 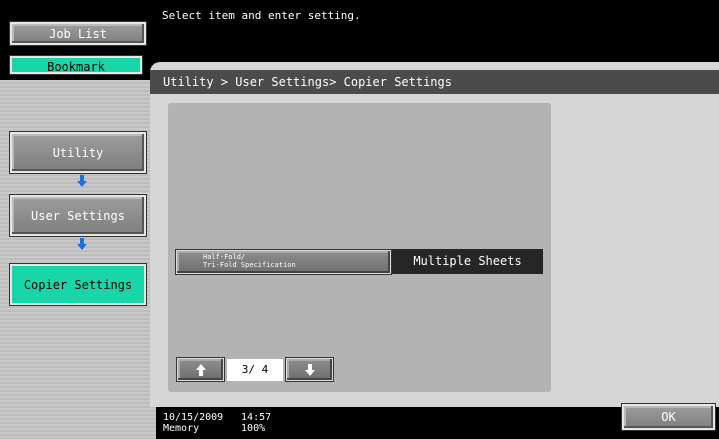 What do you see at coordinates (256, 417) in the screenshot?
I see `status-time: 14:57` at bounding box center [256, 417].